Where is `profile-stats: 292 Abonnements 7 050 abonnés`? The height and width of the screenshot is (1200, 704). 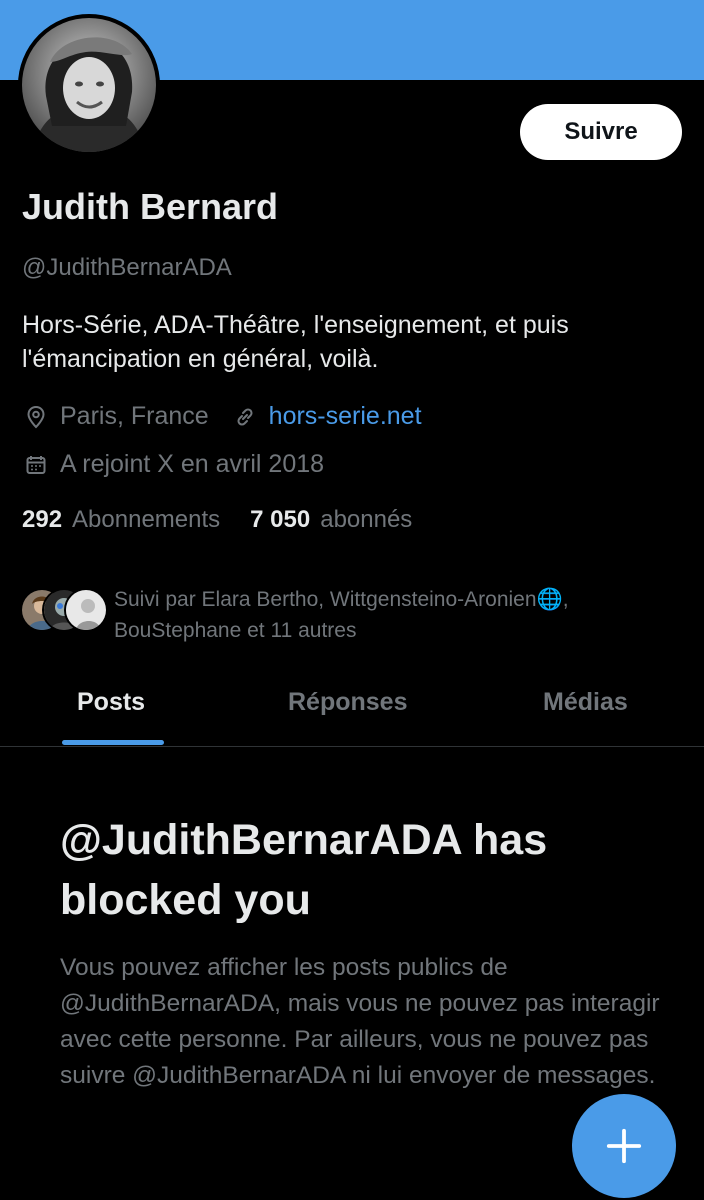
profile-stats: 292 Abonnements 7 050 abonnés is located at coordinates (217, 520).